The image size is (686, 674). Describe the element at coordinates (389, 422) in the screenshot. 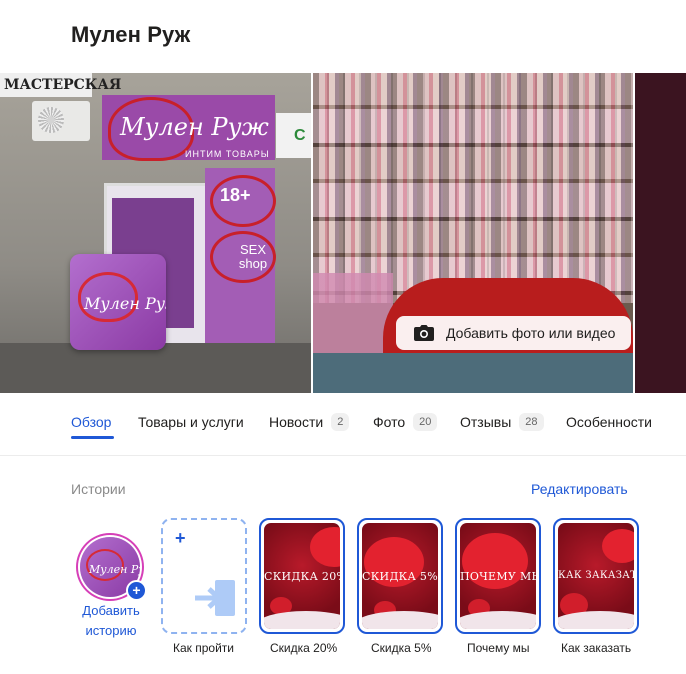

I see `tab-label: Фото` at that location.